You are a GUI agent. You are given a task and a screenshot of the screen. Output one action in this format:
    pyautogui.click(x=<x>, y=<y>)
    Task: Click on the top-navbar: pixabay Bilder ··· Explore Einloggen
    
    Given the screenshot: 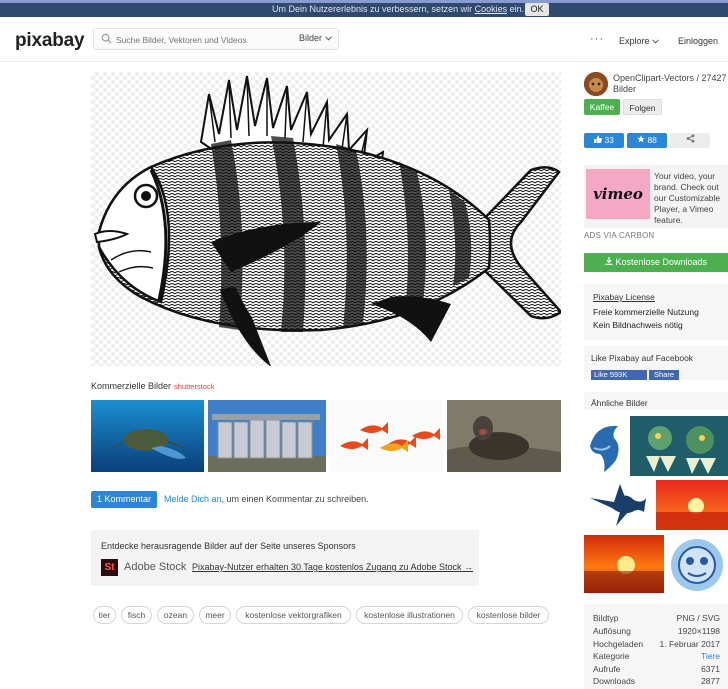 What is the action you would take?
    pyautogui.click(x=364, y=39)
    